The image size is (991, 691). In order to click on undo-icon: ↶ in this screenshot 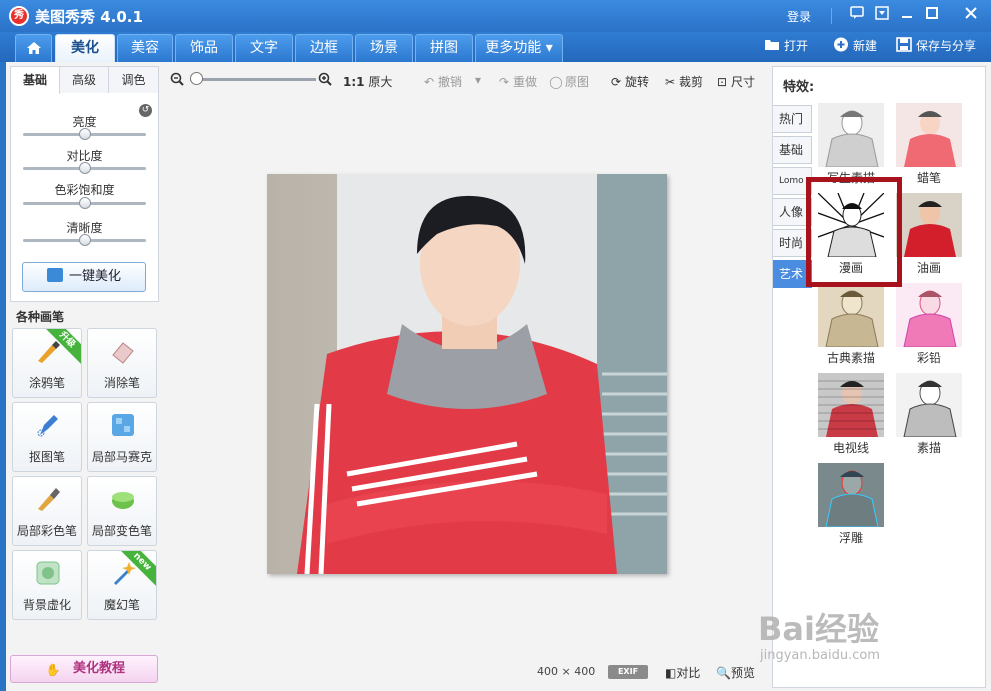, I will do `click(429, 82)`.